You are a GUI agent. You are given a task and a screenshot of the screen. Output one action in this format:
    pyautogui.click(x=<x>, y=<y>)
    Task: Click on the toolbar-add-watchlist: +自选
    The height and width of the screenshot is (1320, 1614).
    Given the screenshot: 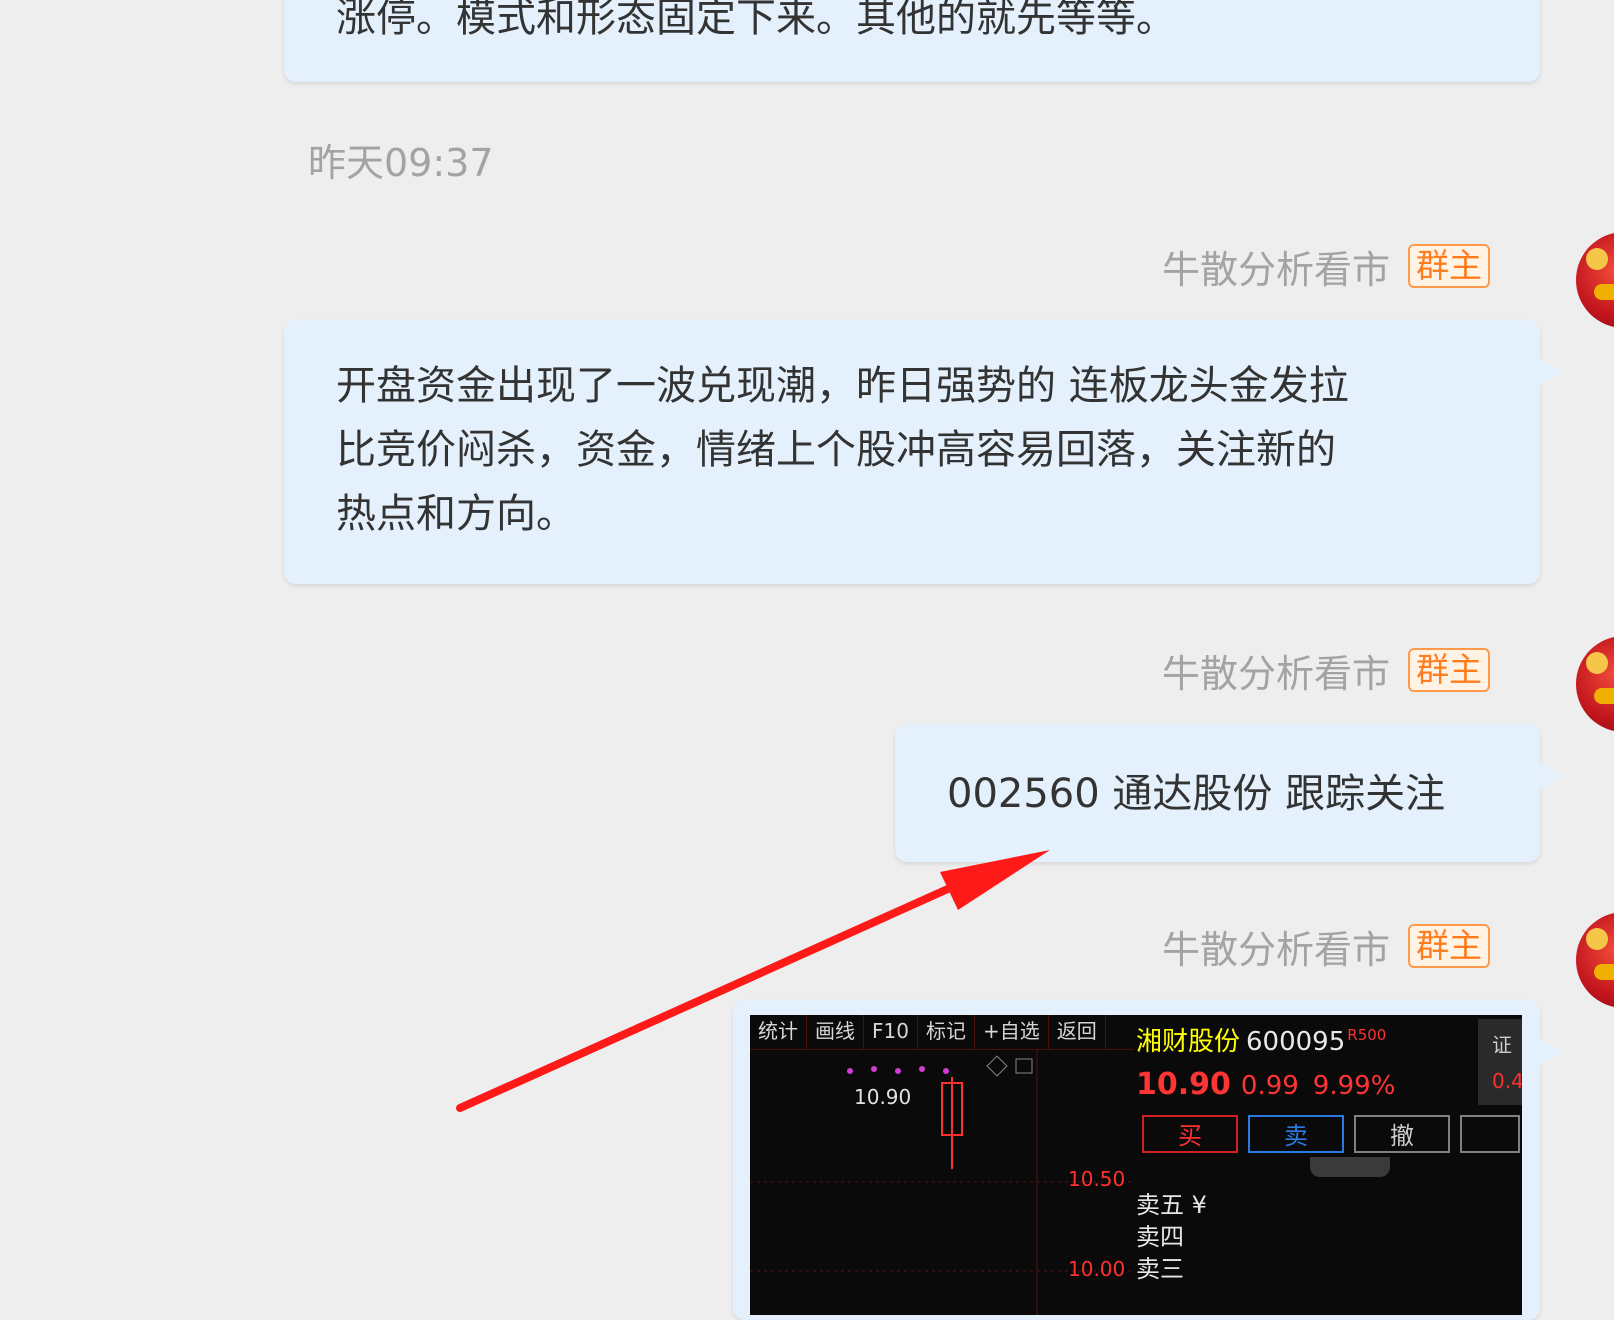 What is the action you would take?
    pyautogui.click(x=1012, y=1032)
    